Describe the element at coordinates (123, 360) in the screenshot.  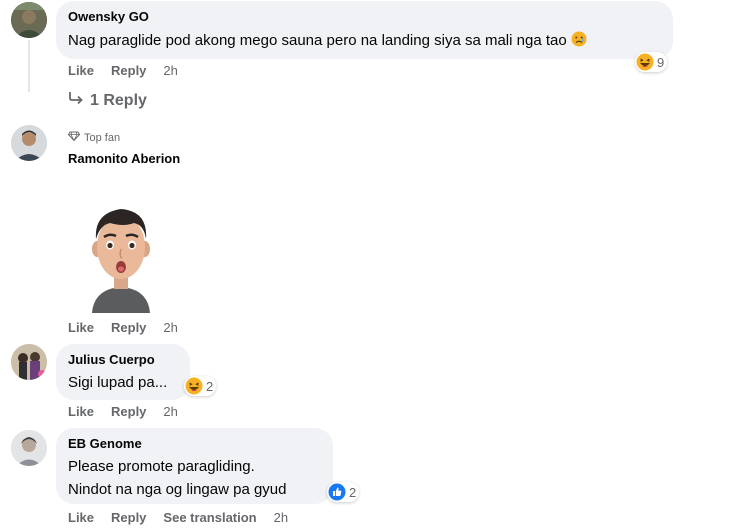
I see `comment-author: Julius Cuerpo` at that location.